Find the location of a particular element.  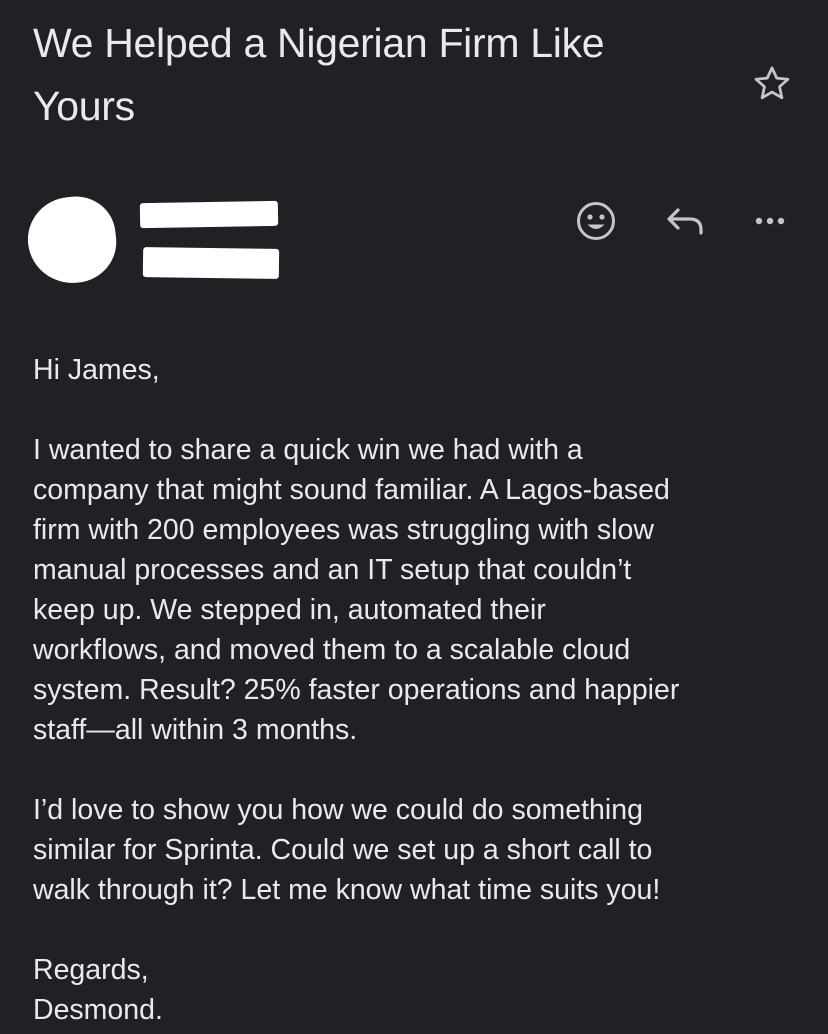

reply-button is located at coordinates (684, 221).